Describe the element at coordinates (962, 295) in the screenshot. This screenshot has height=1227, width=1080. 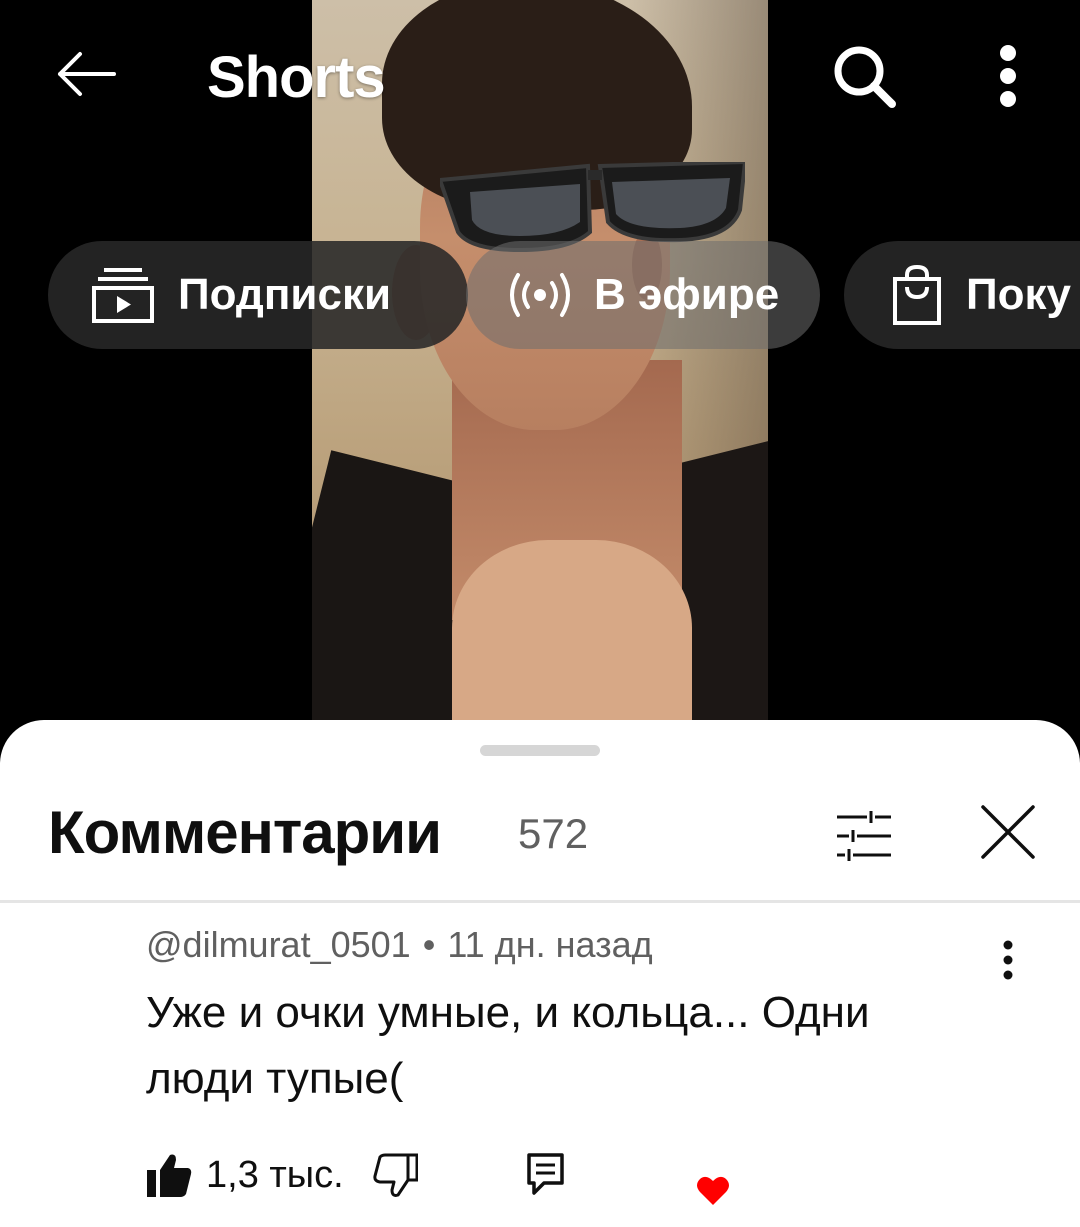
I see `chip-shopping: Поку` at that location.